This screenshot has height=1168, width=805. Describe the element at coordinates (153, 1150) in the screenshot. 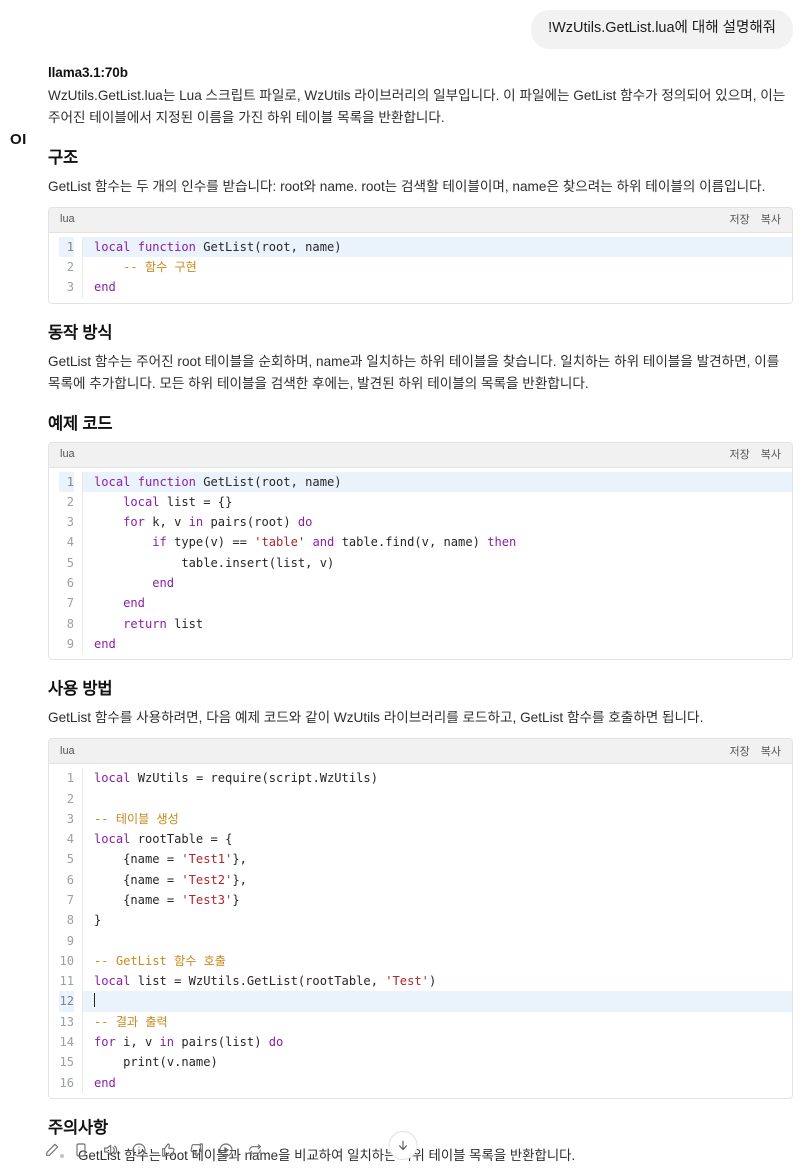

I see `message-action-toolbar` at that location.